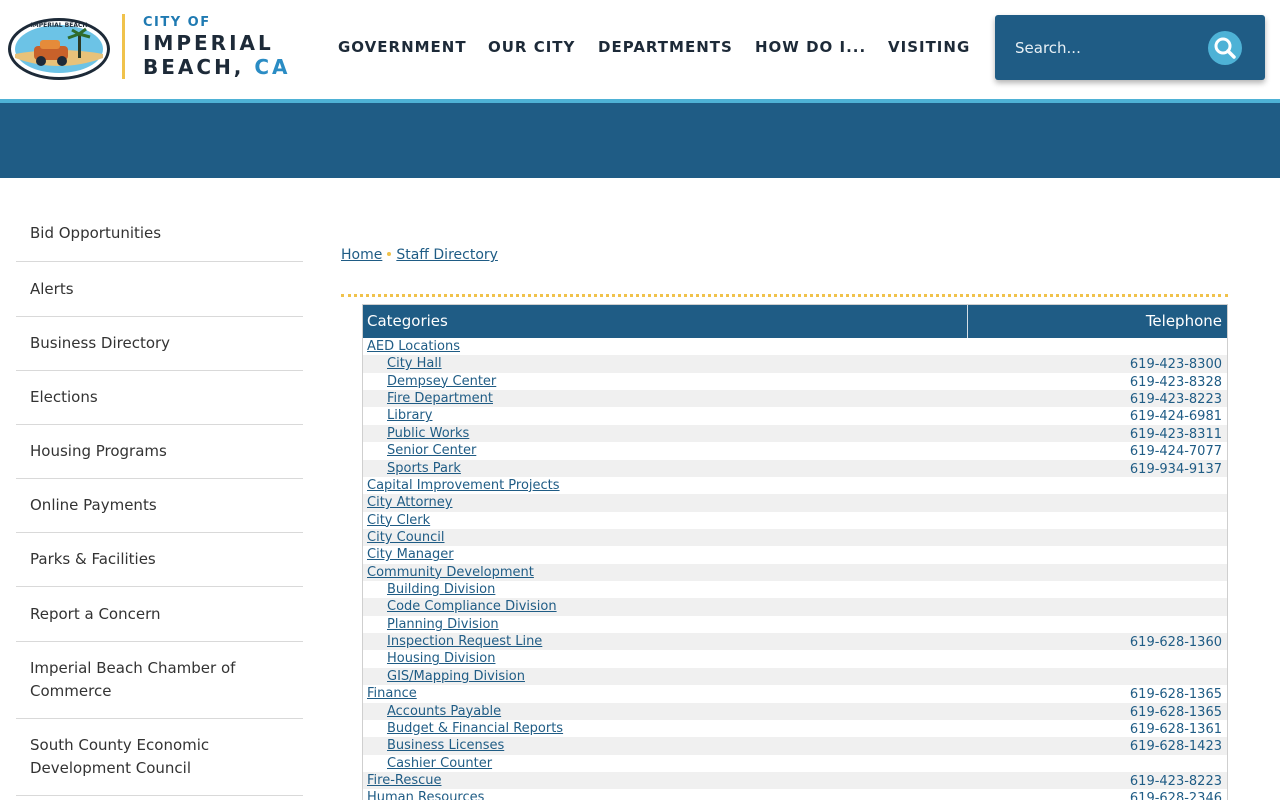  Describe the element at coordinates (456, 676) in the screenshot. I see `directory-entry-link: GIS/Mapping Division` at that location.